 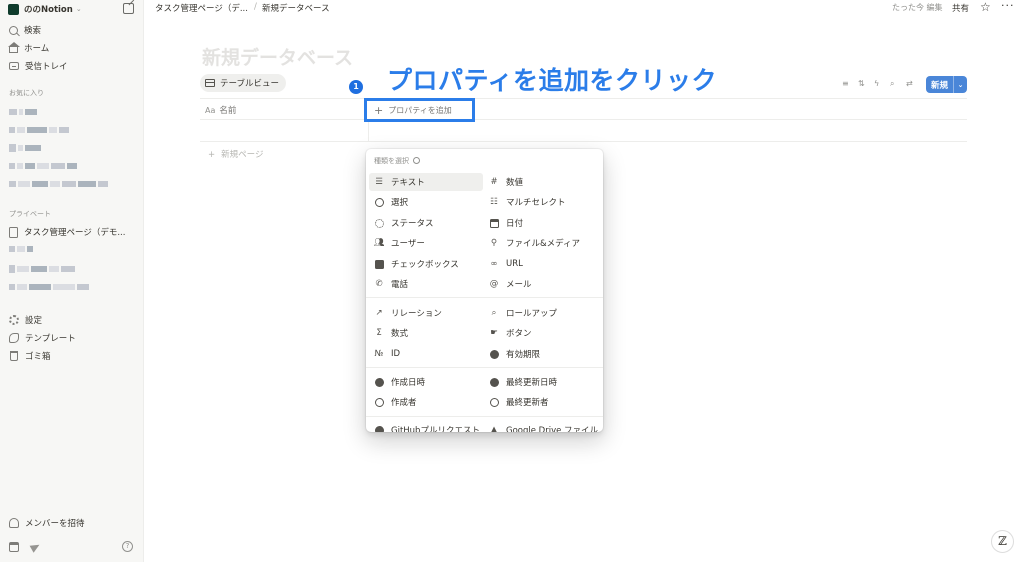 What do you see at coordinates (14, 66) in the screenshot?
I see `inbox-icon` at bounding box center [14, 66].